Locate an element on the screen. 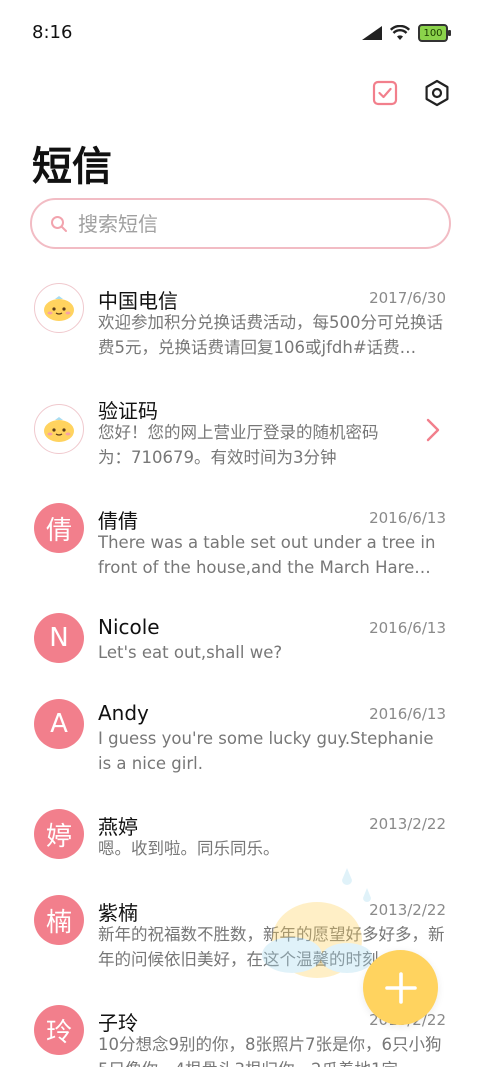  battery-level: 100 is located at coordinates (433, 33).